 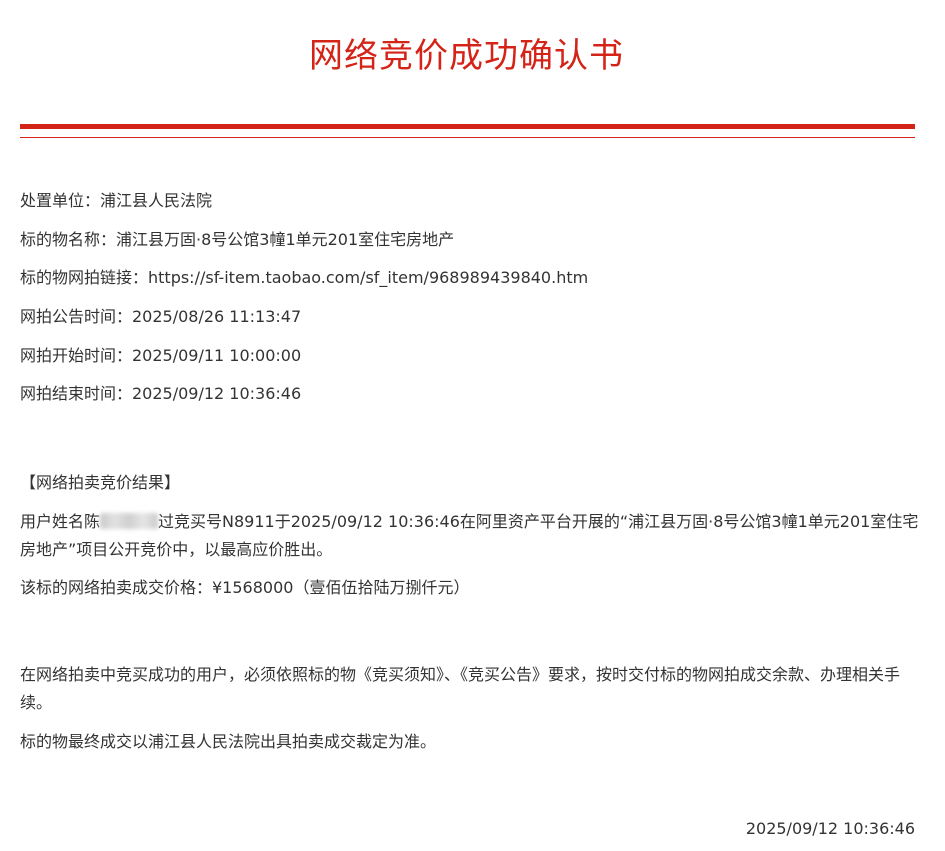 What do you see at coordinates (237, 239) in the screenshot?
I see `item-name: 标的物名称：浦江县万固·8号公馆3幢1单元201室住宅房地产` at bounding box center [237, 239].